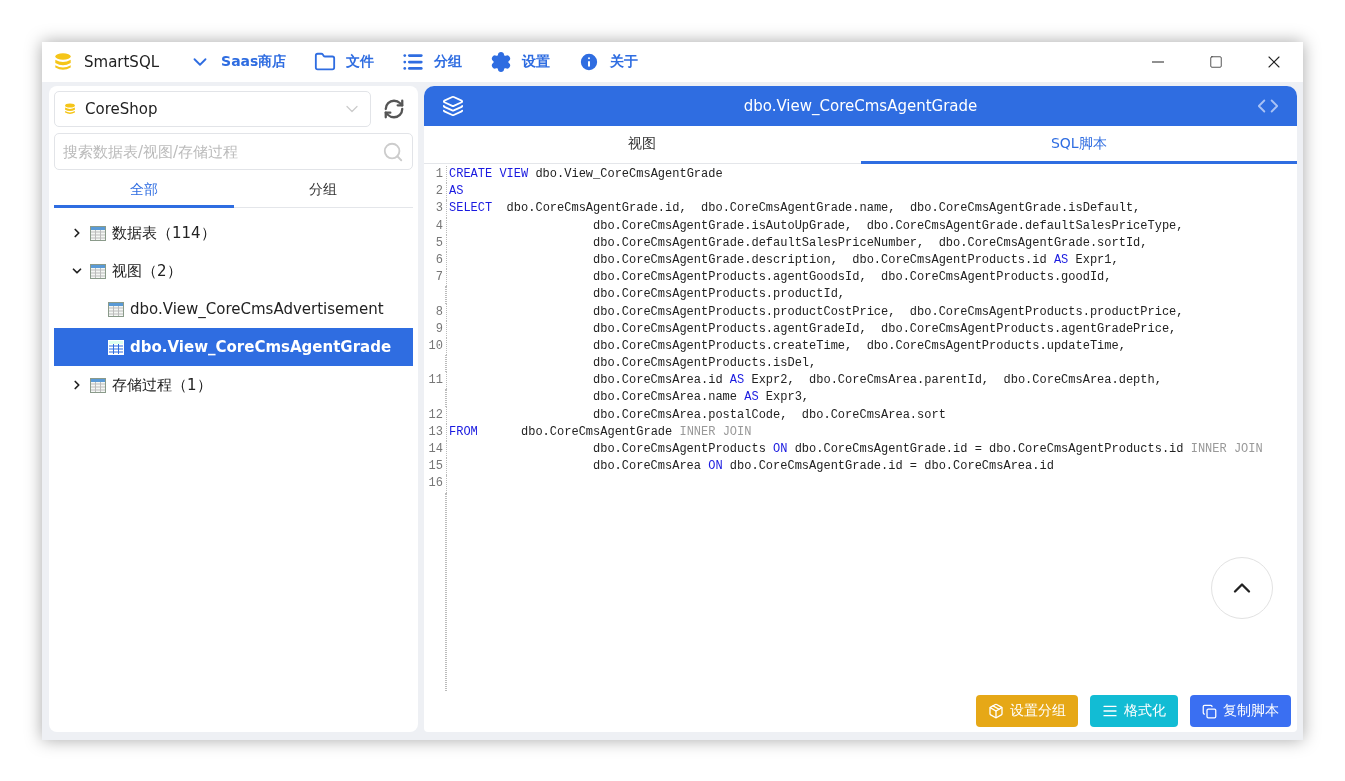 This screenshot has width=1345, height=781. I want to click on line-number: 8, so click(439, 312).